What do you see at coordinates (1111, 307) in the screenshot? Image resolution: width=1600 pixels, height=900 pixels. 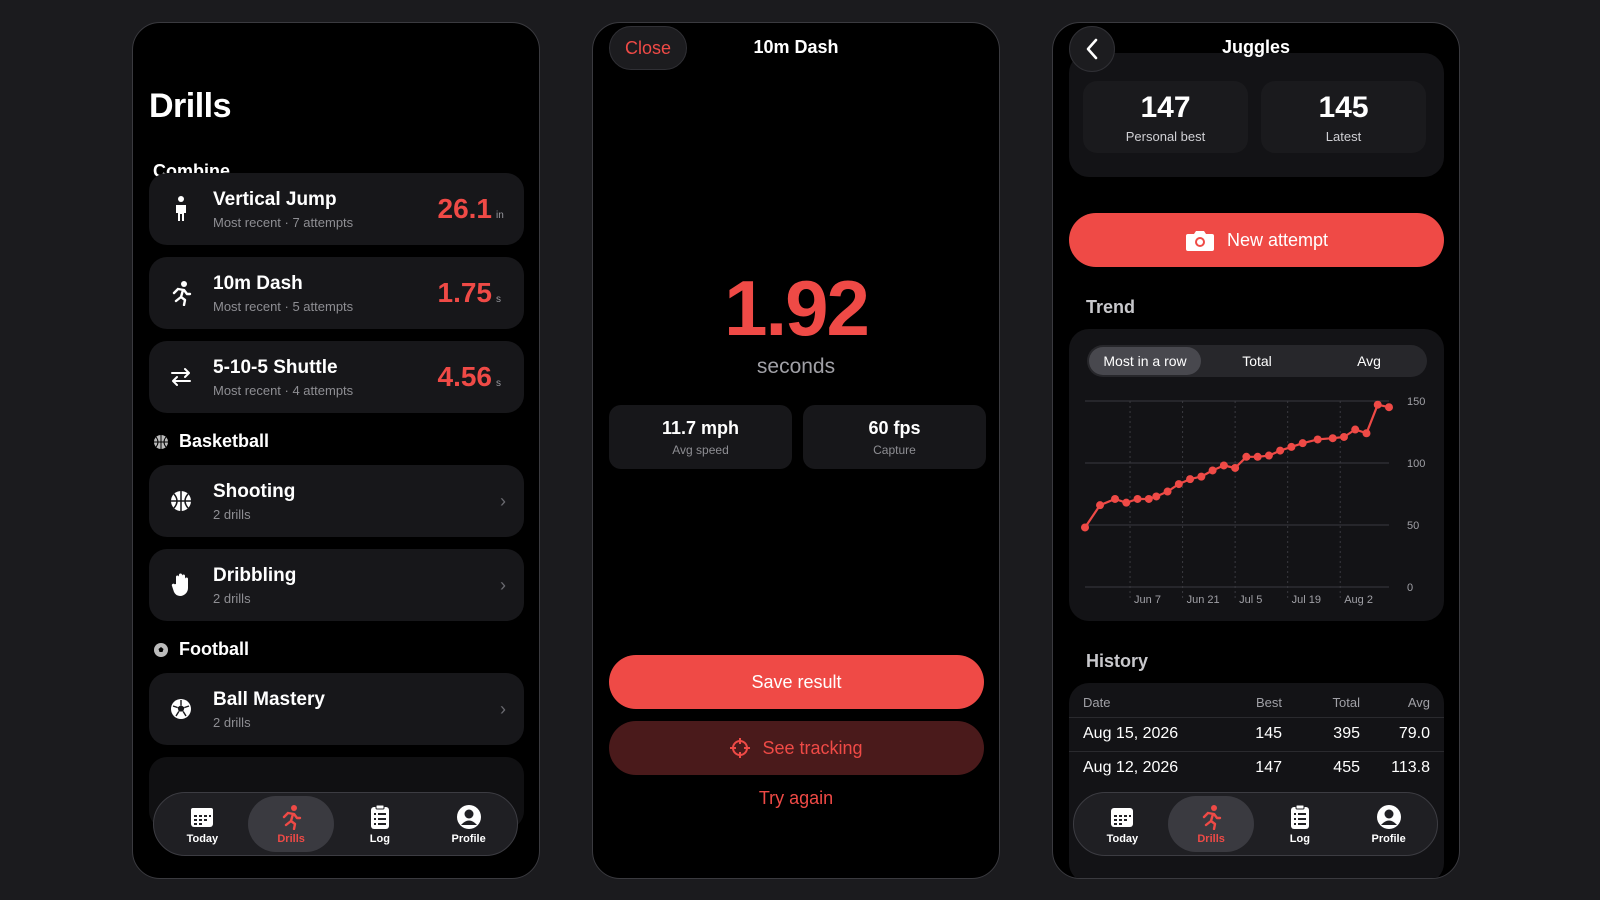 I see `trend-heading: Trend` at bounding box center [1111, 307].